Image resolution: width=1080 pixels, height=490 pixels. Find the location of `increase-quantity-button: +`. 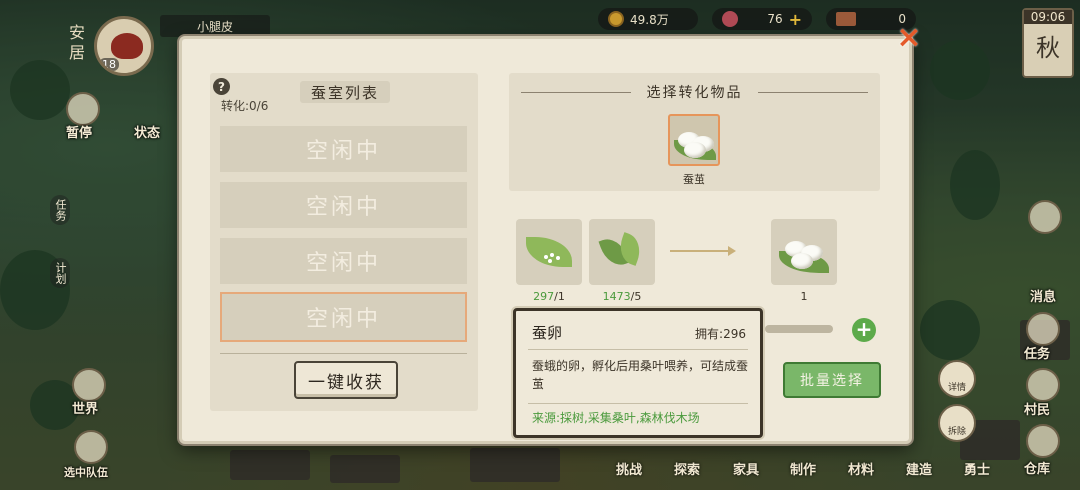

increase-quantity-button: + is located at coordinates (864, 330).